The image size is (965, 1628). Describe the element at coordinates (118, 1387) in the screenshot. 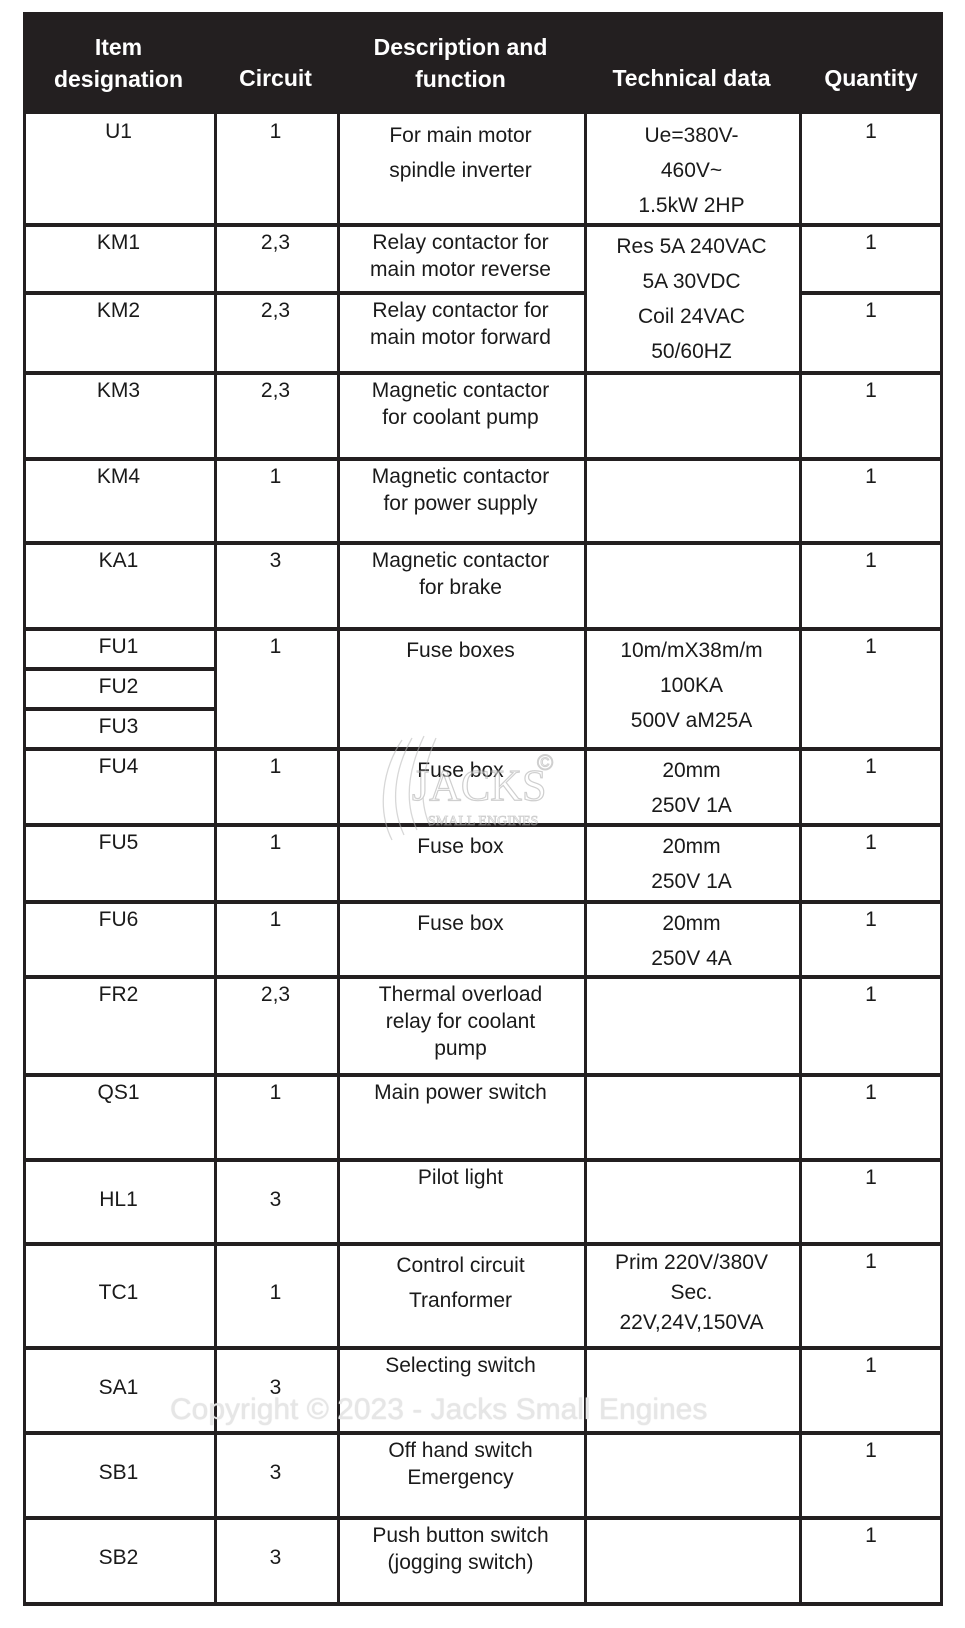

I see `item-designation-line: SA1` at that location.